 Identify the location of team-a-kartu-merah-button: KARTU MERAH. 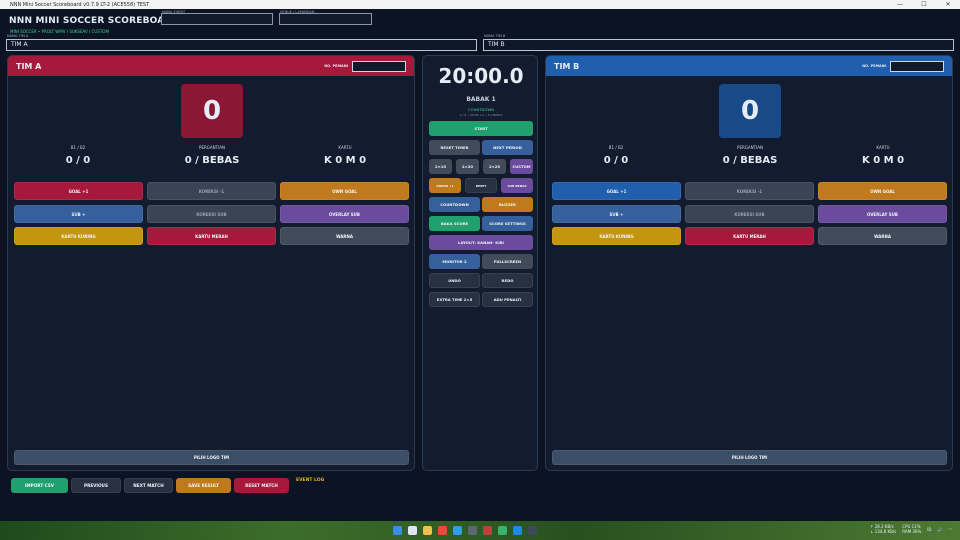
(211, 236).